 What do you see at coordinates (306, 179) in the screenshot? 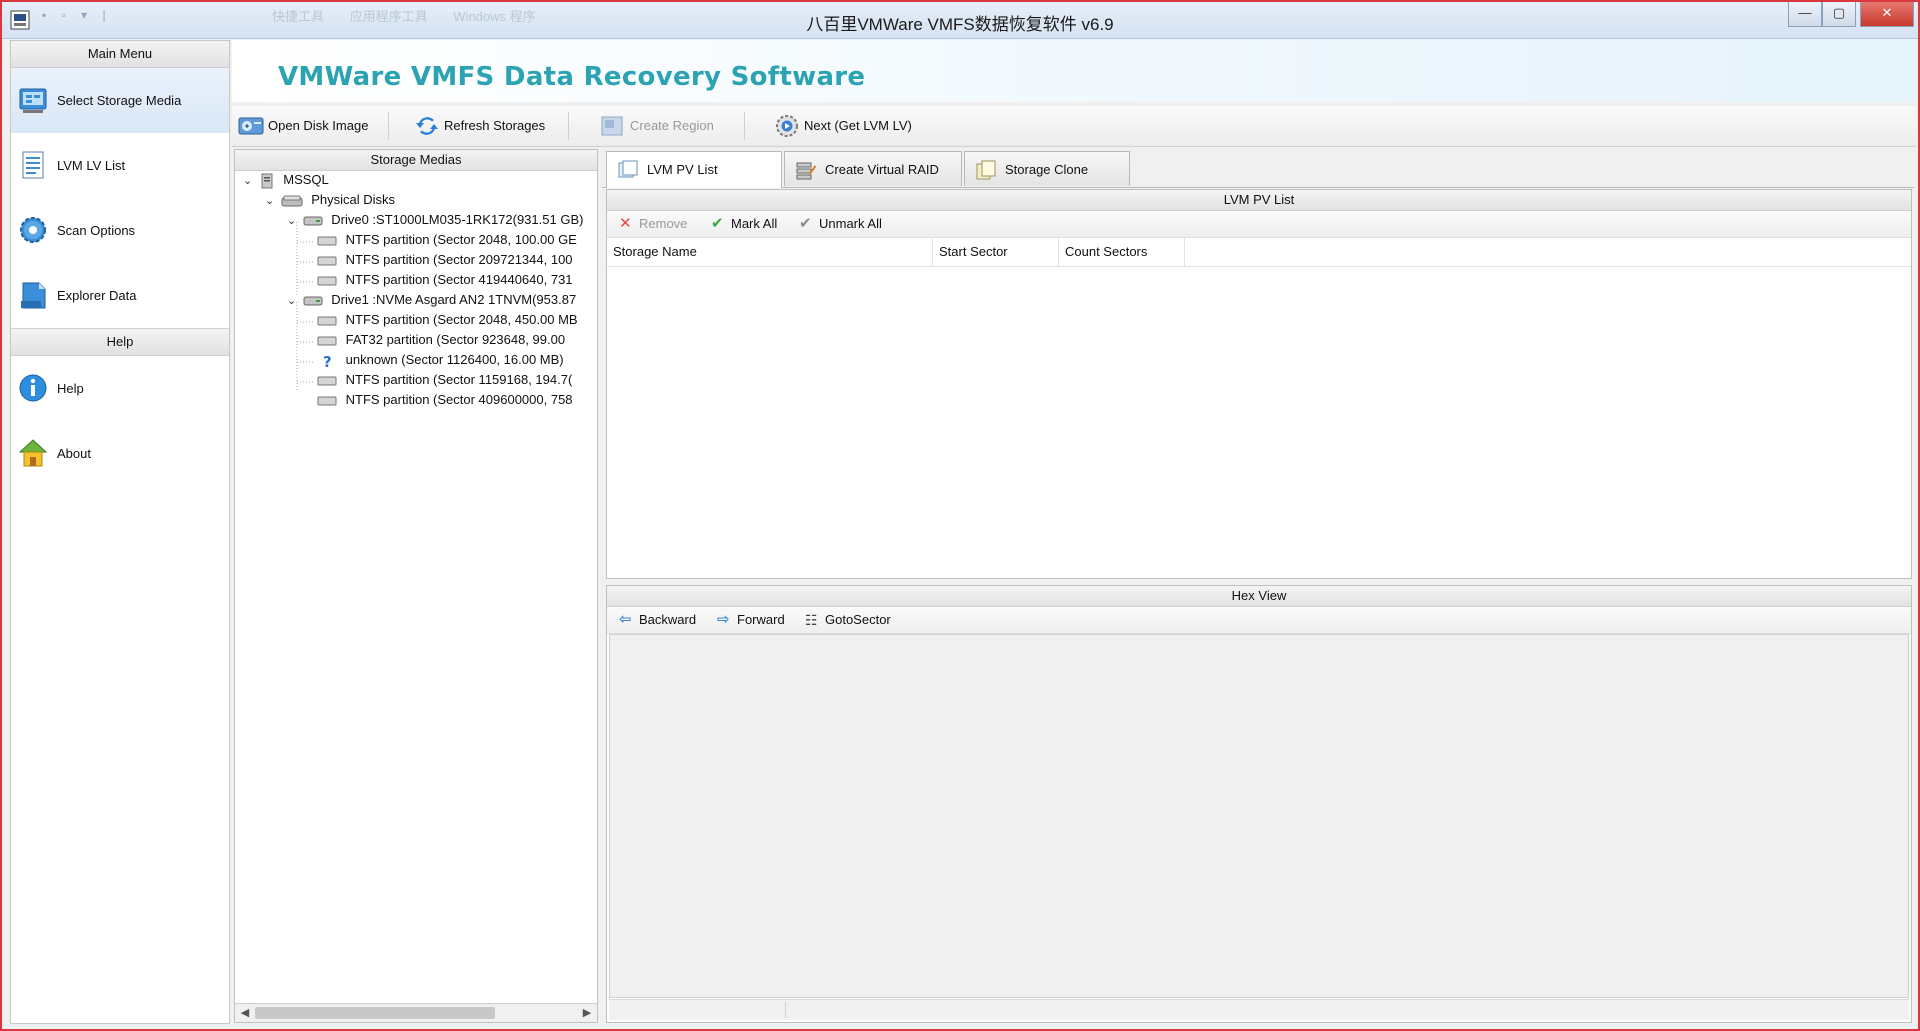
I see `tree-node-label: MSSQL` at bounding box center [306, 179].